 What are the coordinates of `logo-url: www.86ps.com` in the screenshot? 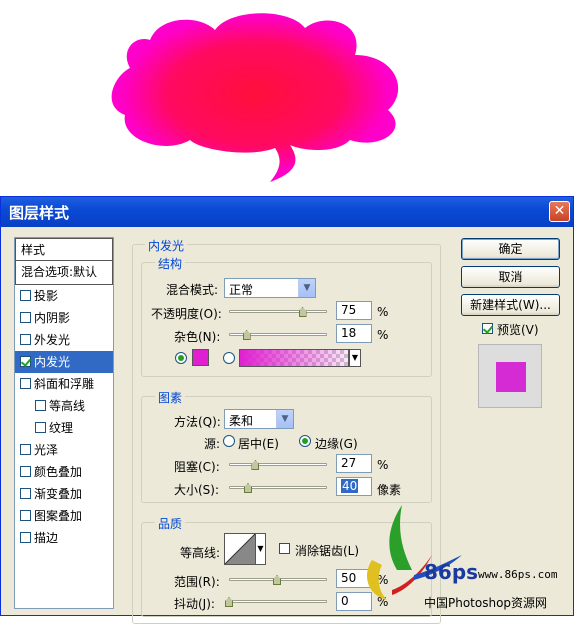 It's located at (518, 574).